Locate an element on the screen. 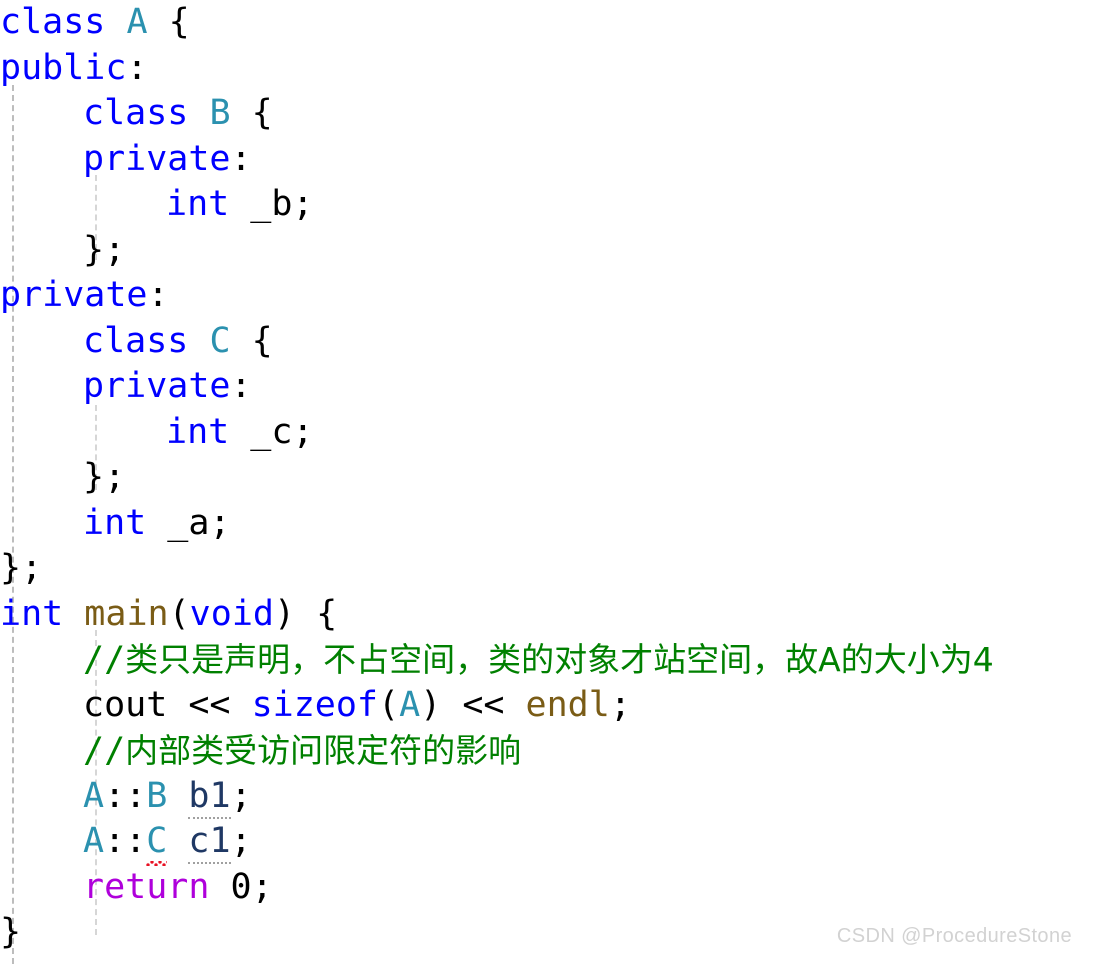  token-plain: _b; is located at coordinates (271, 204).